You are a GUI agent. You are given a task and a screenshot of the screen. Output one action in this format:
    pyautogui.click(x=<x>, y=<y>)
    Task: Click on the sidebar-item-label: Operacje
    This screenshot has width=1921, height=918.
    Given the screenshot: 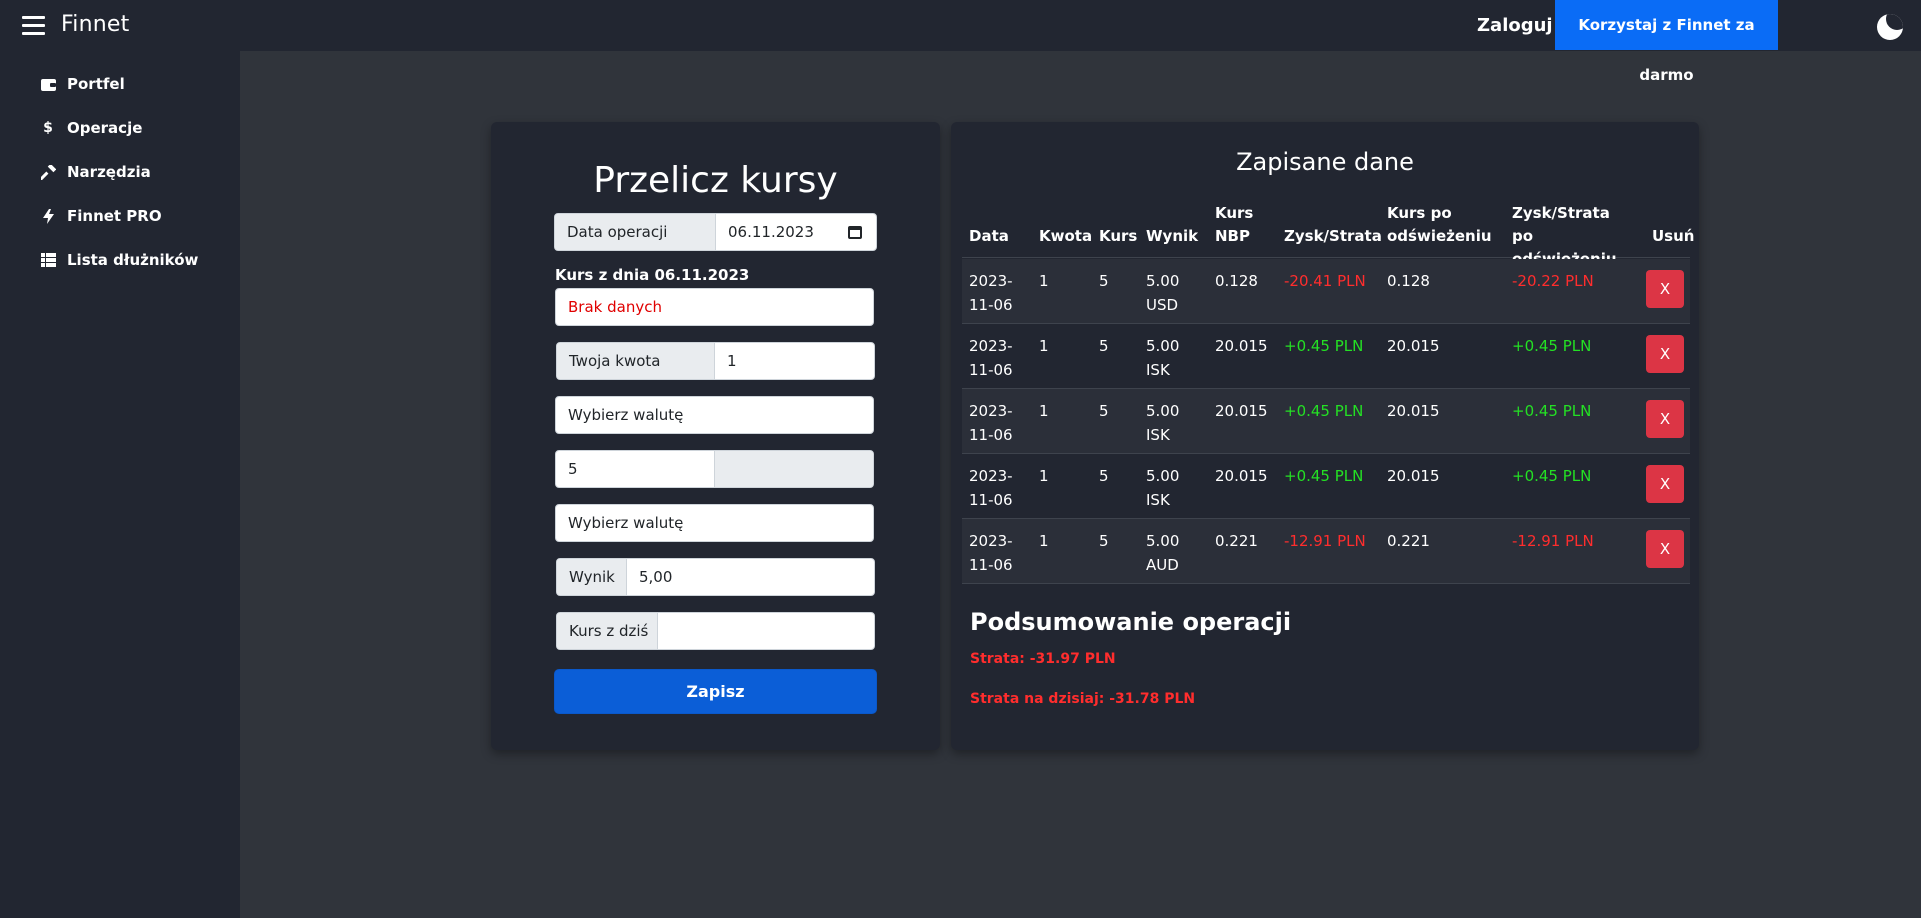 What is the action you would take?
    pyautogui.click(x=105, y=128)
    